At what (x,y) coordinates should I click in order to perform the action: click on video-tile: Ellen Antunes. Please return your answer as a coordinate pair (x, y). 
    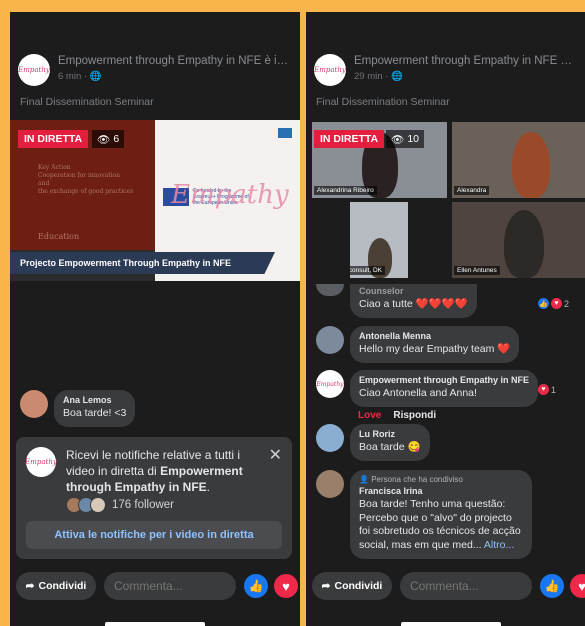
    Looking at the image, I should click on (518, 240).